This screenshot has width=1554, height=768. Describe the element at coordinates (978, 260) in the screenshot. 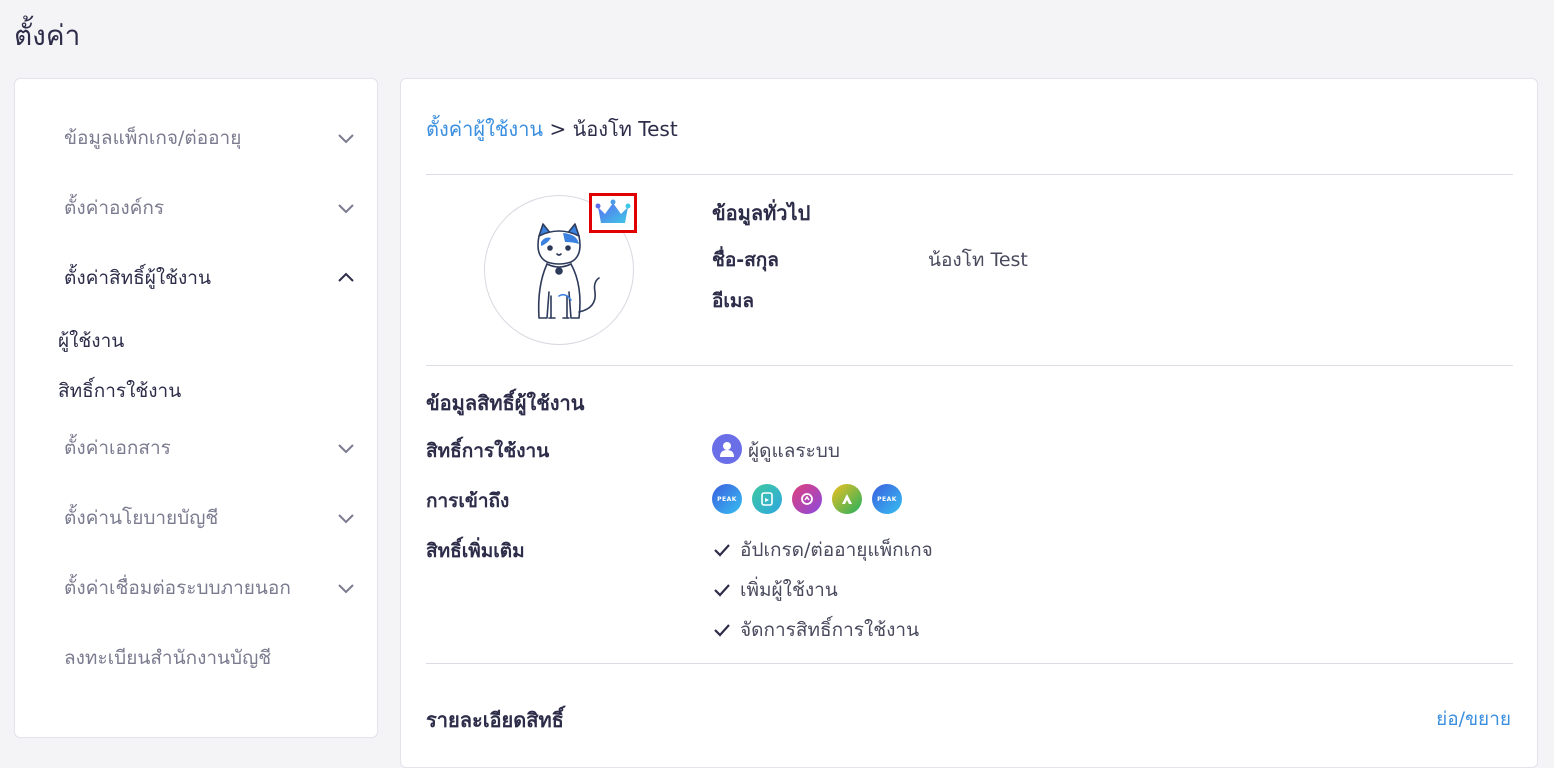

I see `name-value: น้องโท Test` at that location.